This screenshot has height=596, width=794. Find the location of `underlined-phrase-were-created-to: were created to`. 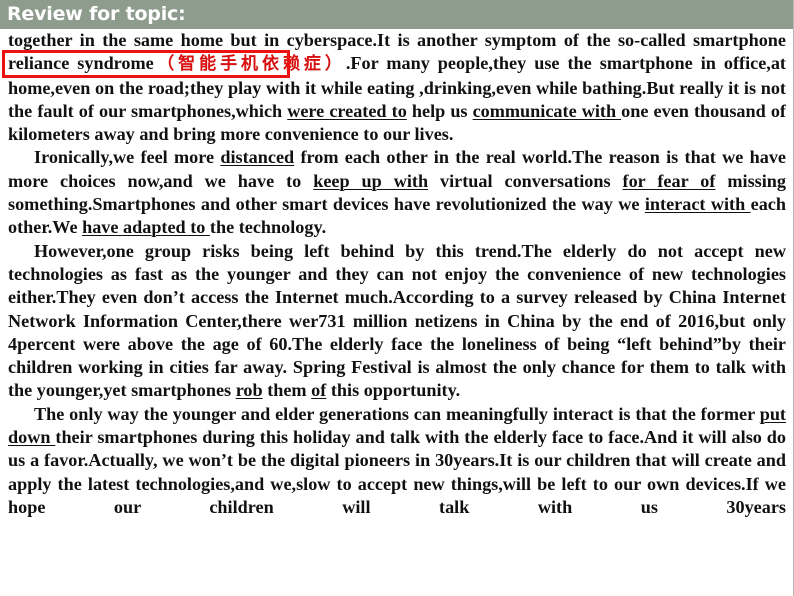

underlined-phrase-were-created-to: were created to is located at coordinates (347, 110).